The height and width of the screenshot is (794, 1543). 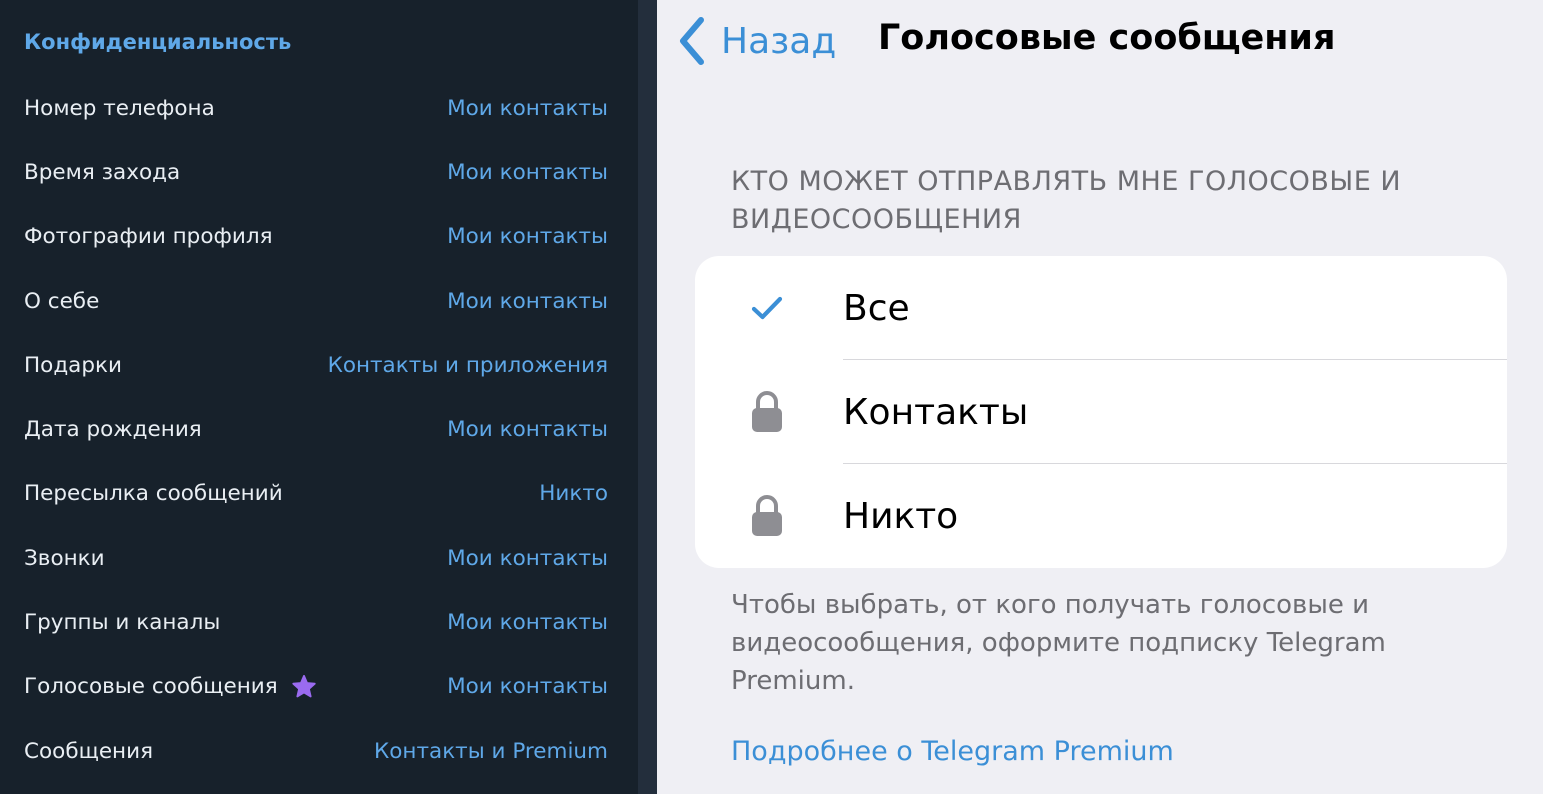 What do you see at coordinates (119, 108) in the screenshot?
I see `row-label: Номер телефона` at bounding box center [119, 108].